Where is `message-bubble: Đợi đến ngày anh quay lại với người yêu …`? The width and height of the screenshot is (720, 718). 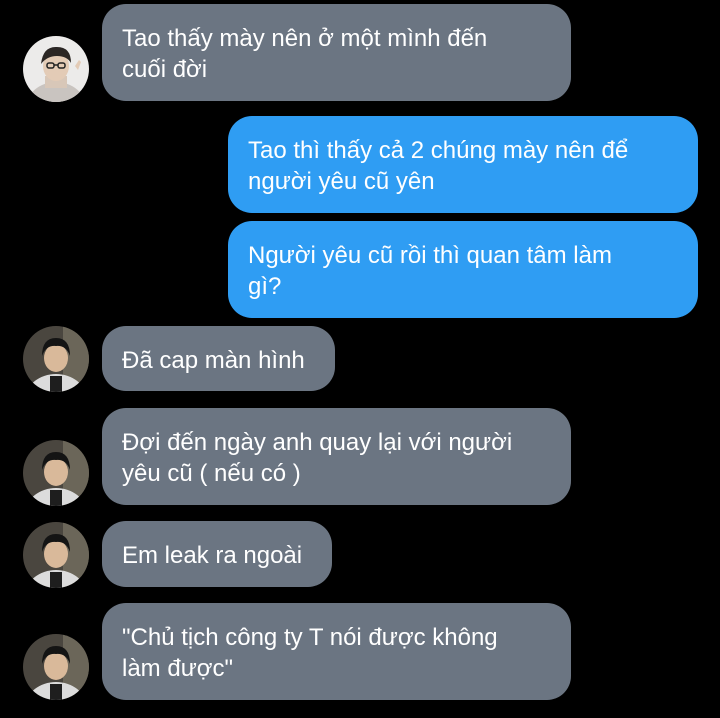 message-bubble: Đợi đến ngày anh quay lại với người yêu … is located at coordinates (336, 456).